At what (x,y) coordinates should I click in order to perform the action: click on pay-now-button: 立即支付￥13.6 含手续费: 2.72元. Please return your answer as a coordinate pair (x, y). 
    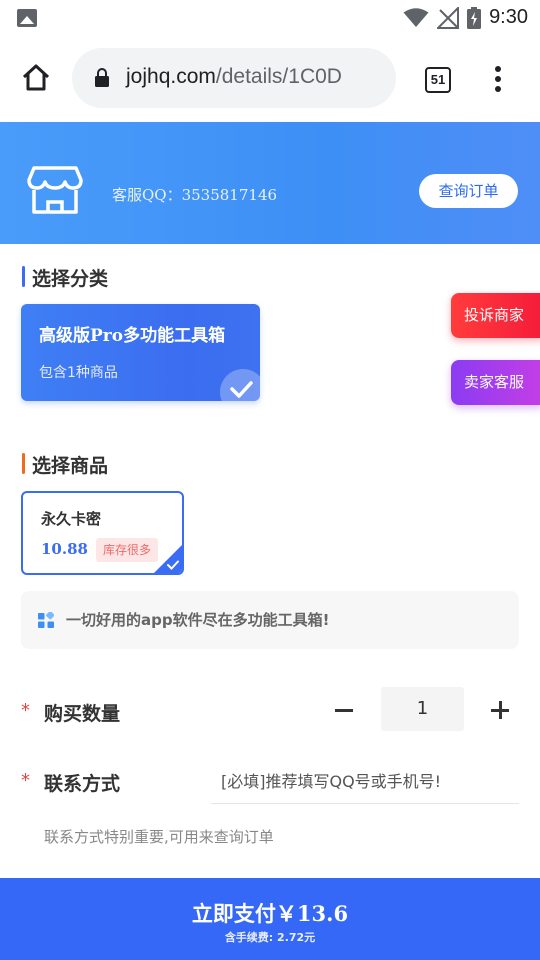
    Looking at the image, I should click on (270, 919).